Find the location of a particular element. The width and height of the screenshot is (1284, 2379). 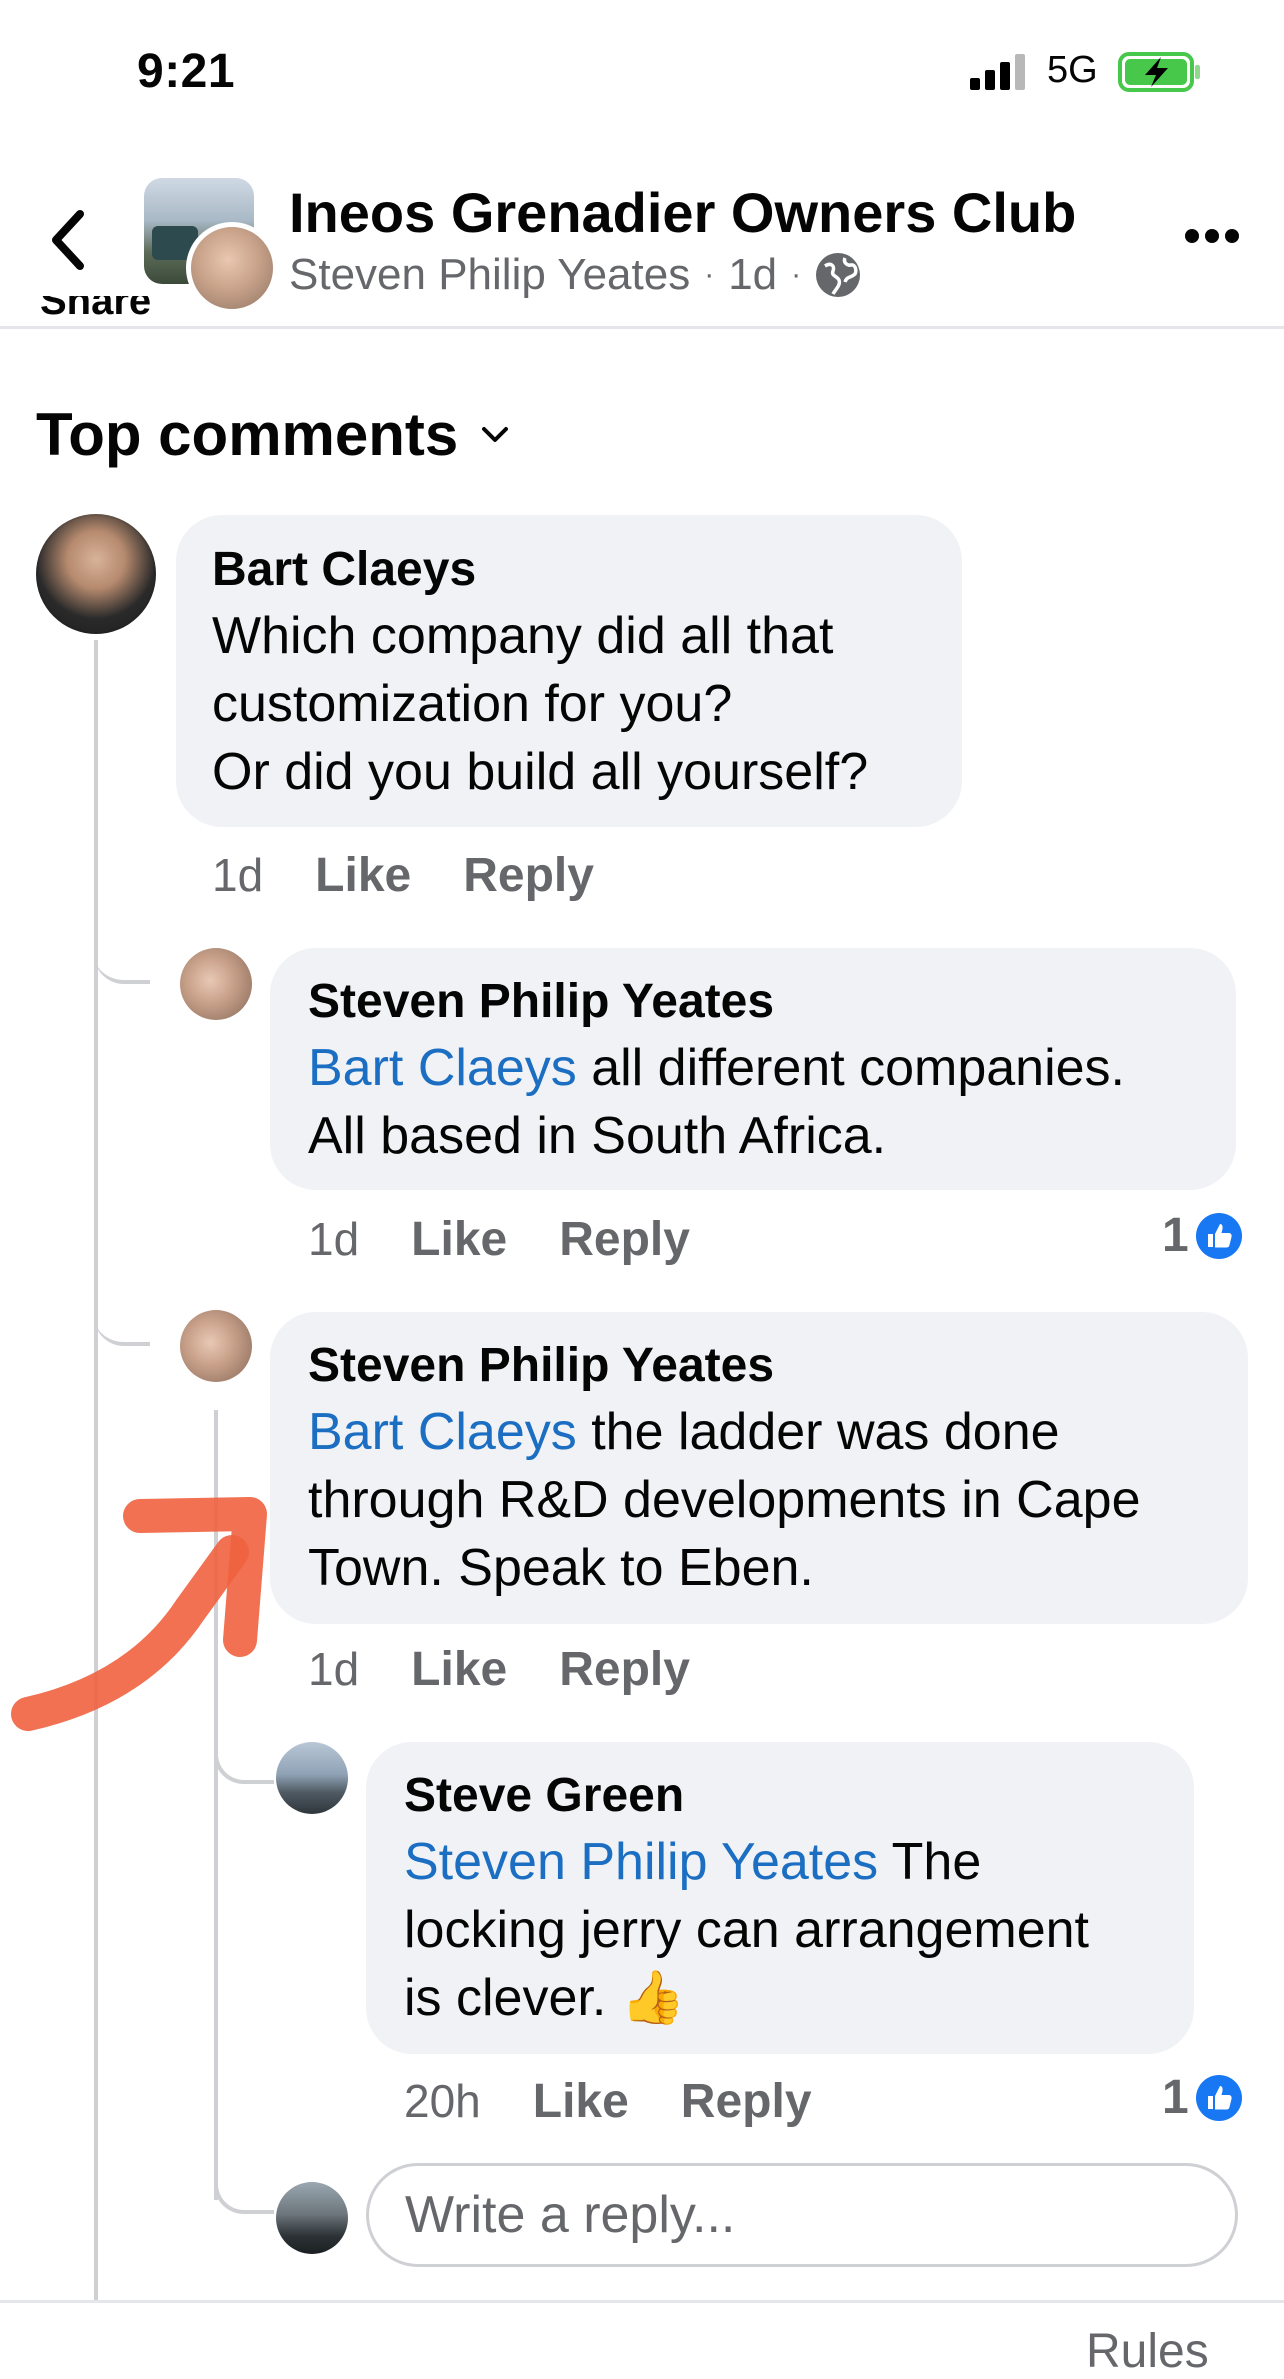

back-chevron-icon is located at coordinates (68, 240).